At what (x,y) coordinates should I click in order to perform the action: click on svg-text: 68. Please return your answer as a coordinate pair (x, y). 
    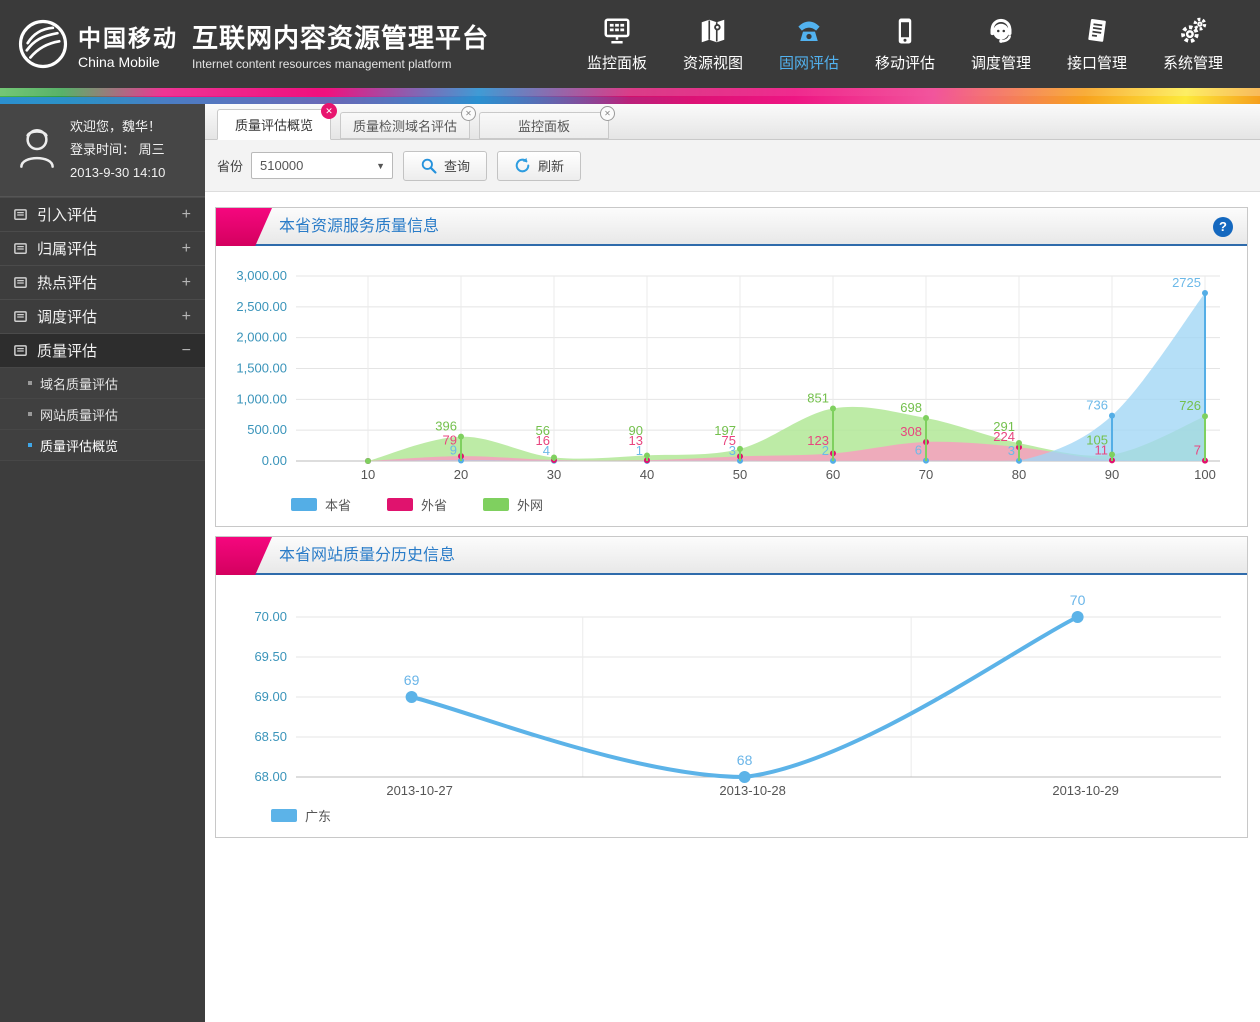
    Looking at the image, I should click on (745, 760).